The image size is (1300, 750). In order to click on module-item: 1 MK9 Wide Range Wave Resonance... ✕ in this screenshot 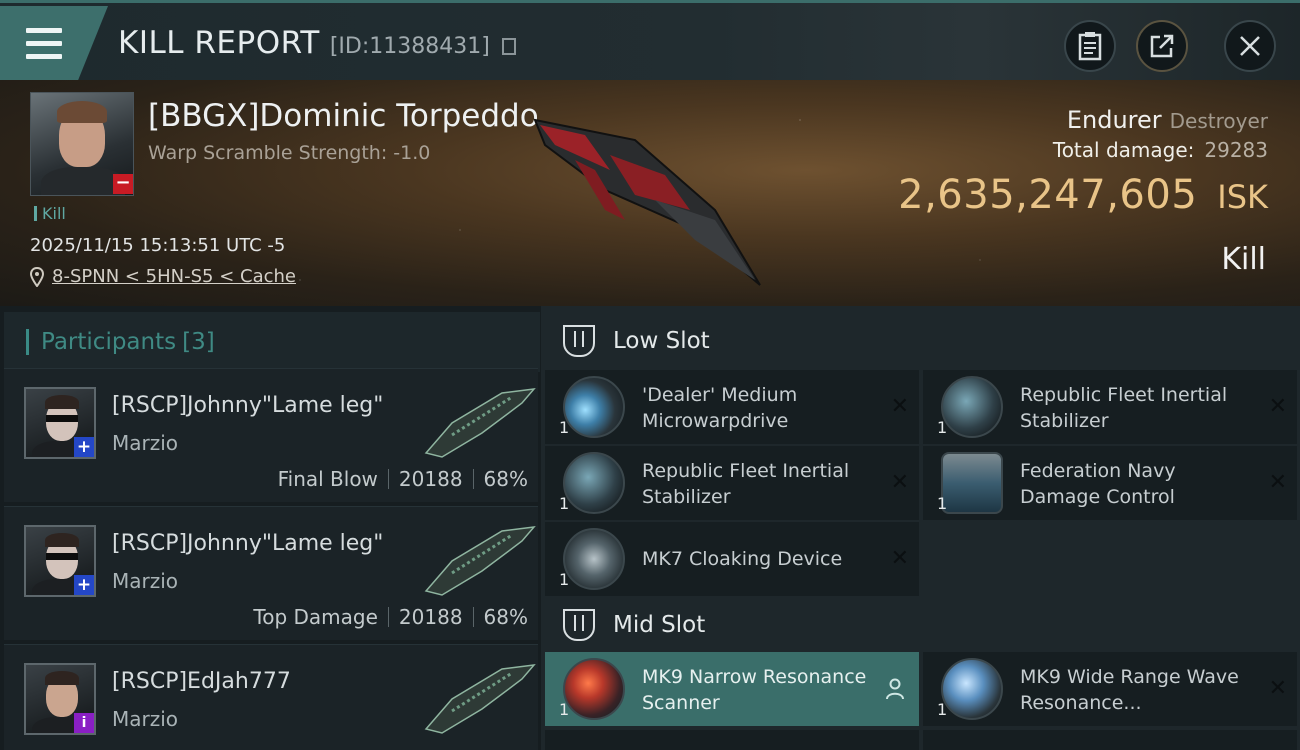, I will do `click(1110, 689)`.